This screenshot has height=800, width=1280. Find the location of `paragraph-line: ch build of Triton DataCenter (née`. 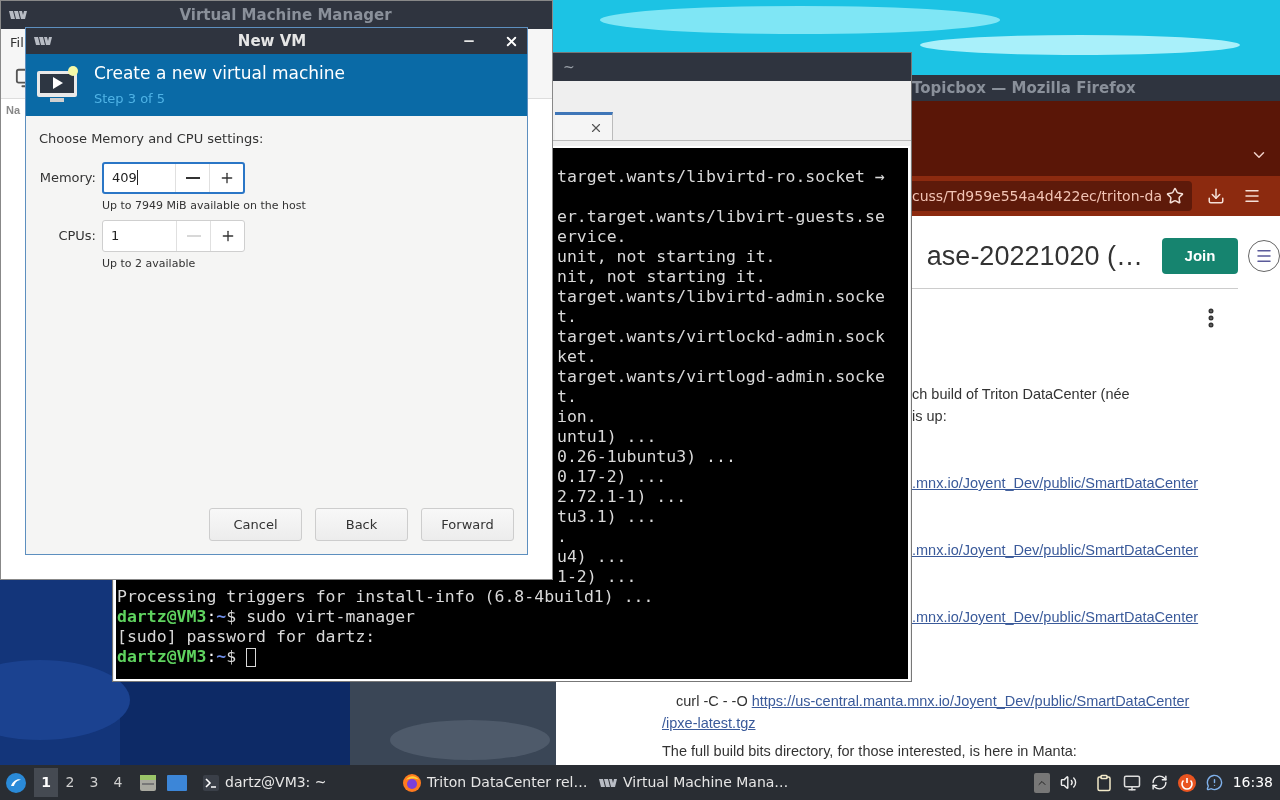

paragraph-line: ch build of Triton DataCenter (née is located at coordinates (1021, 394).